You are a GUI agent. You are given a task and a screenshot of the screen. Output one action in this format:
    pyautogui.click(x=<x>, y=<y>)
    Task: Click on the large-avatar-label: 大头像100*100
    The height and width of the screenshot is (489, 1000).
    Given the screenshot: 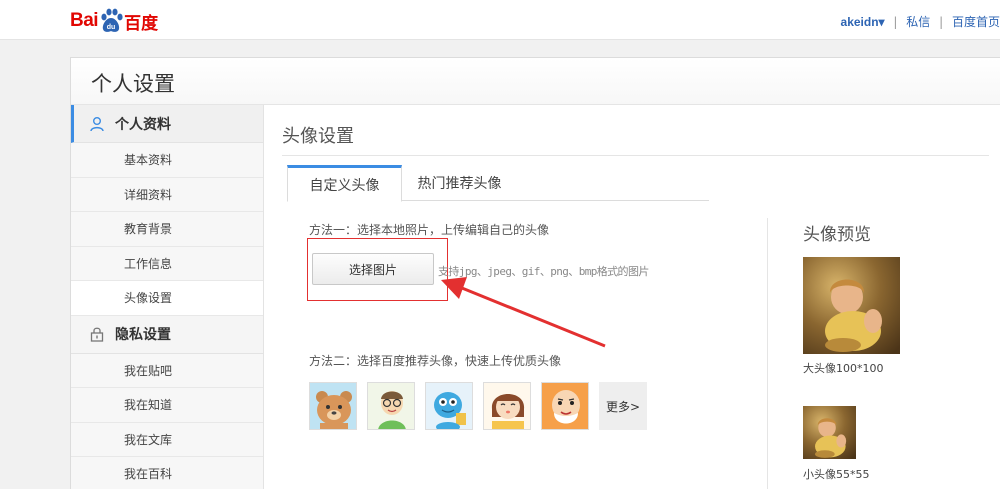 What is the action you would take?
    pyautogui.click(x=843, y=368)
    